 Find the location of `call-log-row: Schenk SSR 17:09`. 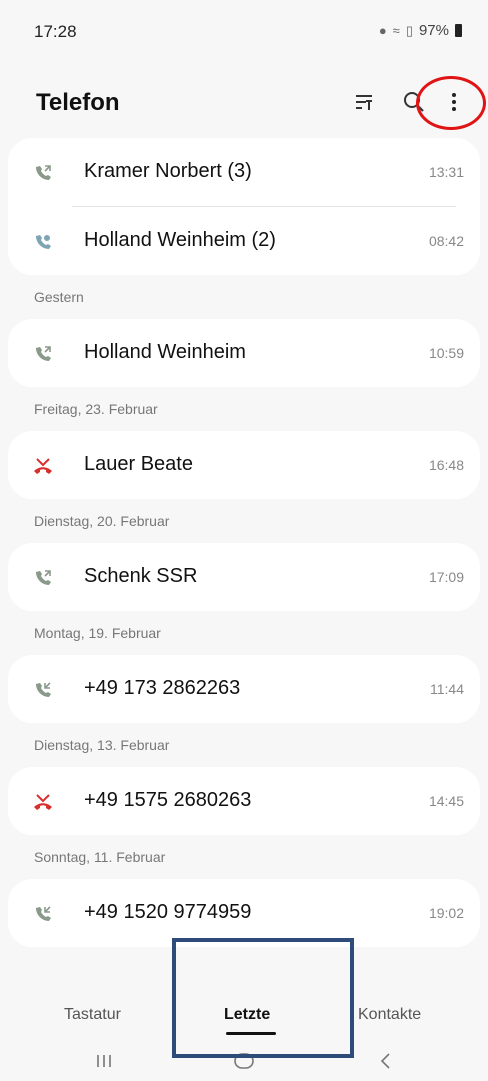

call-log-row: Schenk SSR 17:09 is located at coordinates (244, 577).